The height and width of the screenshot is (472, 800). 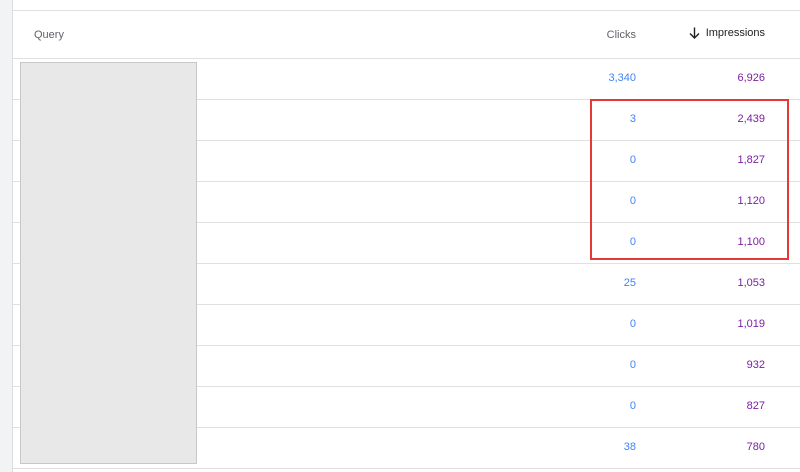 What do you see at coordinates (755, 365) in the screenshot?
I see `impressions-cell: 932` at bounding box center [755, 365].